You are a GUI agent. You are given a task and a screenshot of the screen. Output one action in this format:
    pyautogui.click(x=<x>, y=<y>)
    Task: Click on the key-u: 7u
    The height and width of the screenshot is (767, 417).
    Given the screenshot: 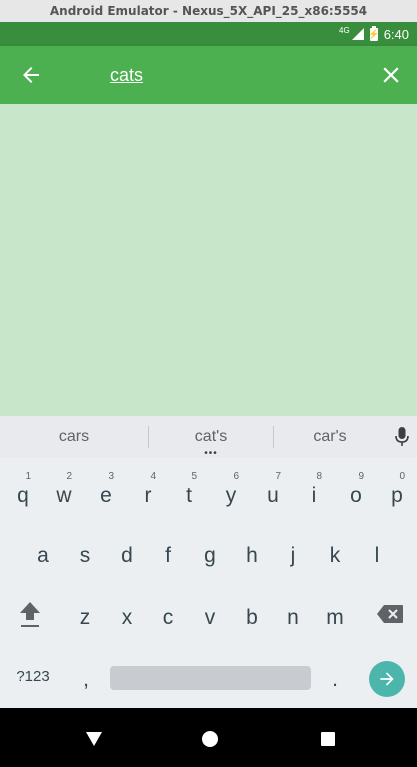 What is the action you would take?
    pyautogui.click(x=273, y=492)
    